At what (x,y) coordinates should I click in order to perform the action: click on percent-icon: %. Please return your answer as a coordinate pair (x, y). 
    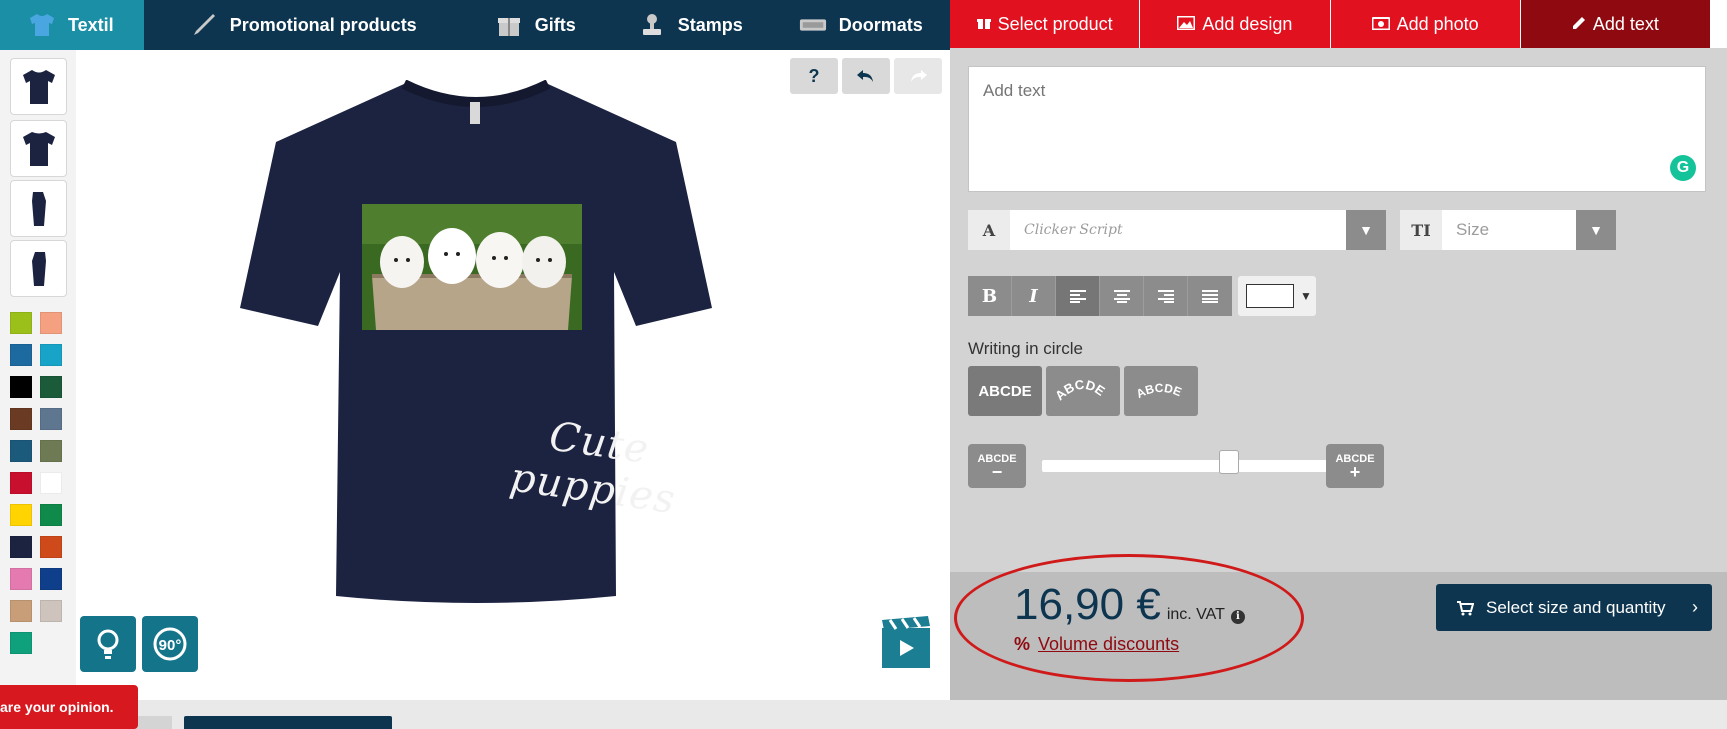
    Looking at the image, I should click on (1022, 644).